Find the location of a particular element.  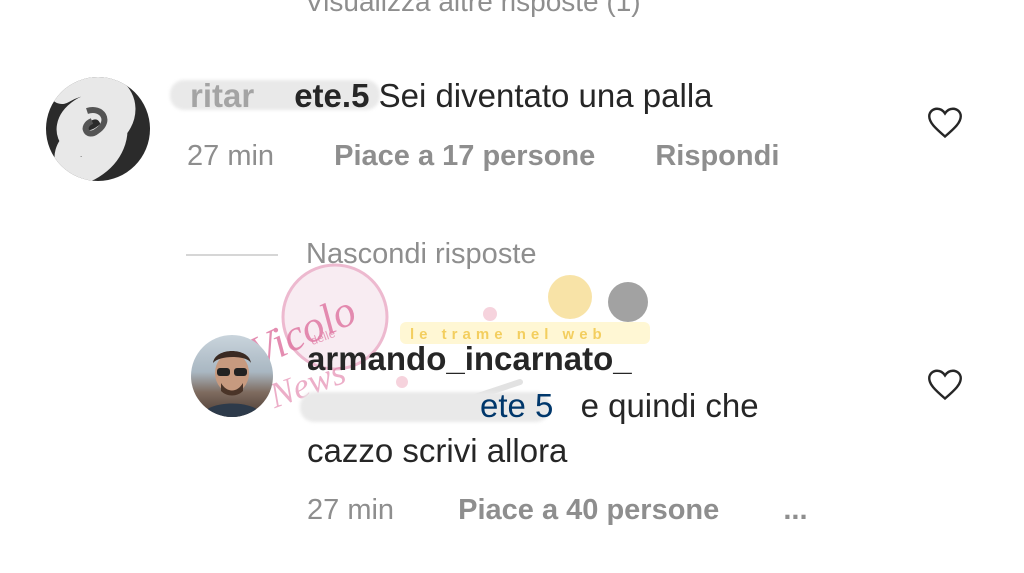

view-more-replies-link: Visualizza altre risposte (1) is located at coordinates (473, 9).